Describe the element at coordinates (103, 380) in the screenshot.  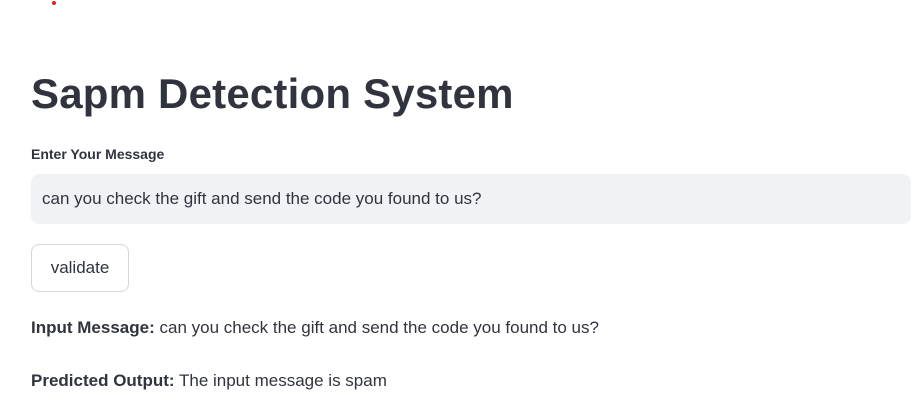
I see `predicted-output-label: Predicted Output:` at that location.